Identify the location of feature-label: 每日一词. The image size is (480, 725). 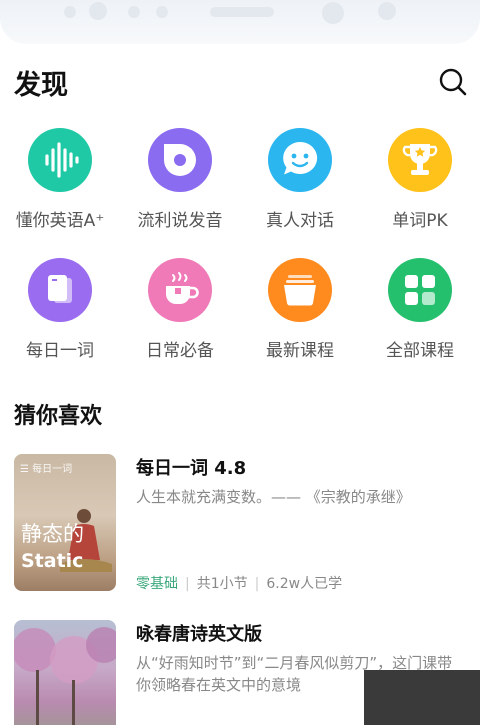
(60, 351).